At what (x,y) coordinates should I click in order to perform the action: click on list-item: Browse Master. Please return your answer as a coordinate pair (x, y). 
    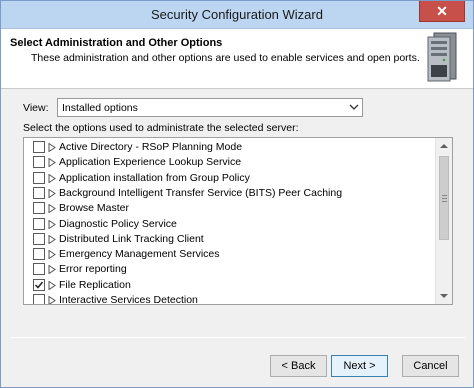
    Looking at the image, I should click on (229, 208).